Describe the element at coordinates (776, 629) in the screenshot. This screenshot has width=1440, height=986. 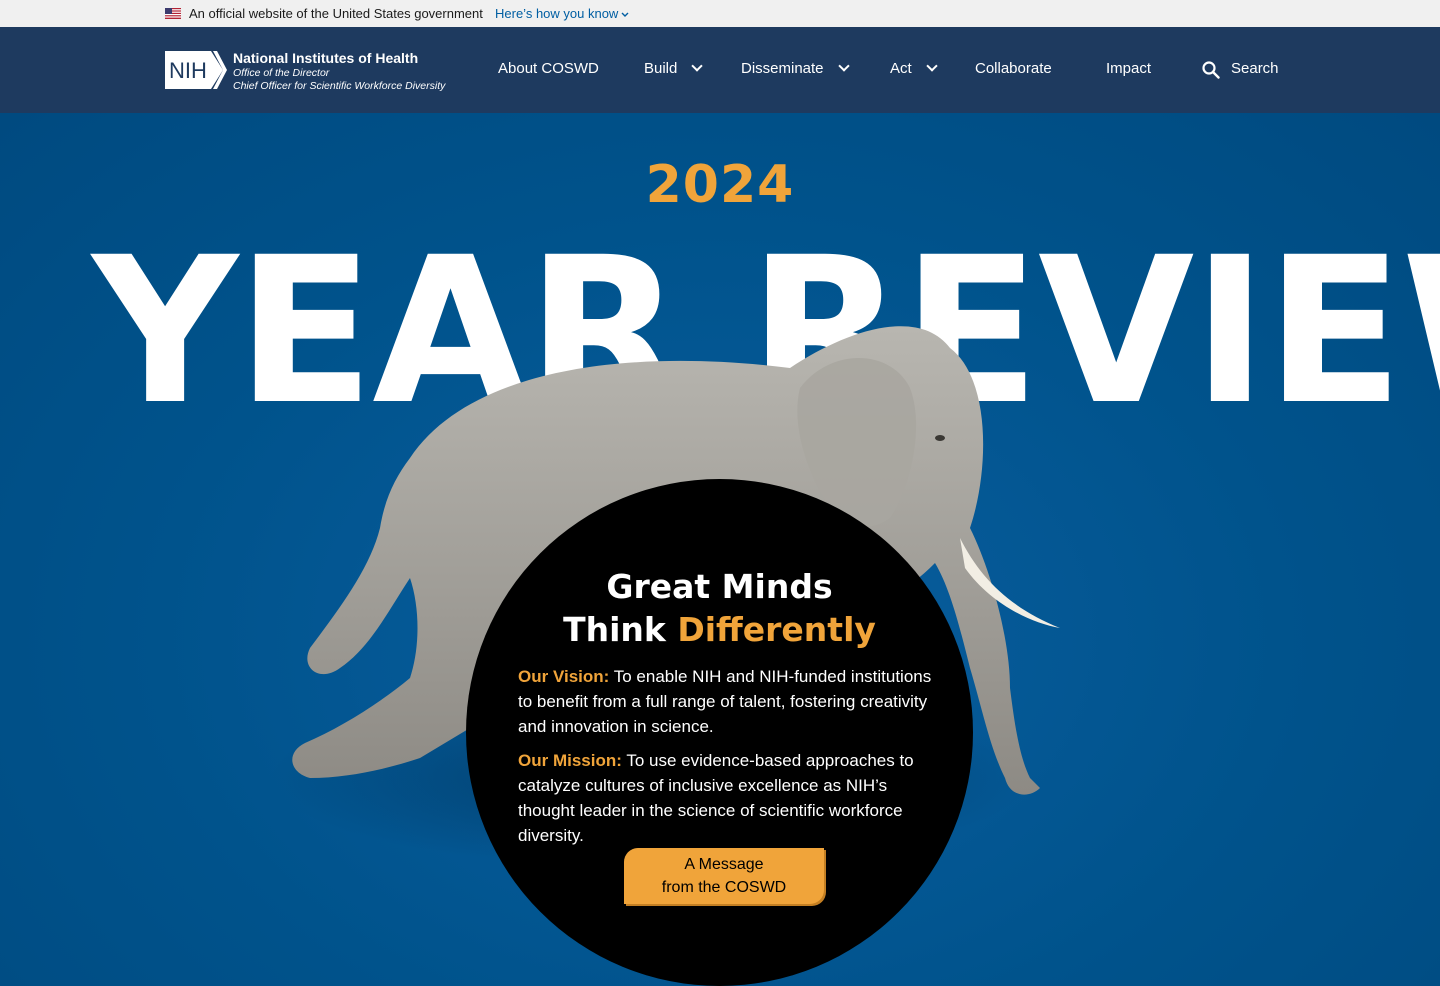
I see `circle-title-differently: Differently` at that location.